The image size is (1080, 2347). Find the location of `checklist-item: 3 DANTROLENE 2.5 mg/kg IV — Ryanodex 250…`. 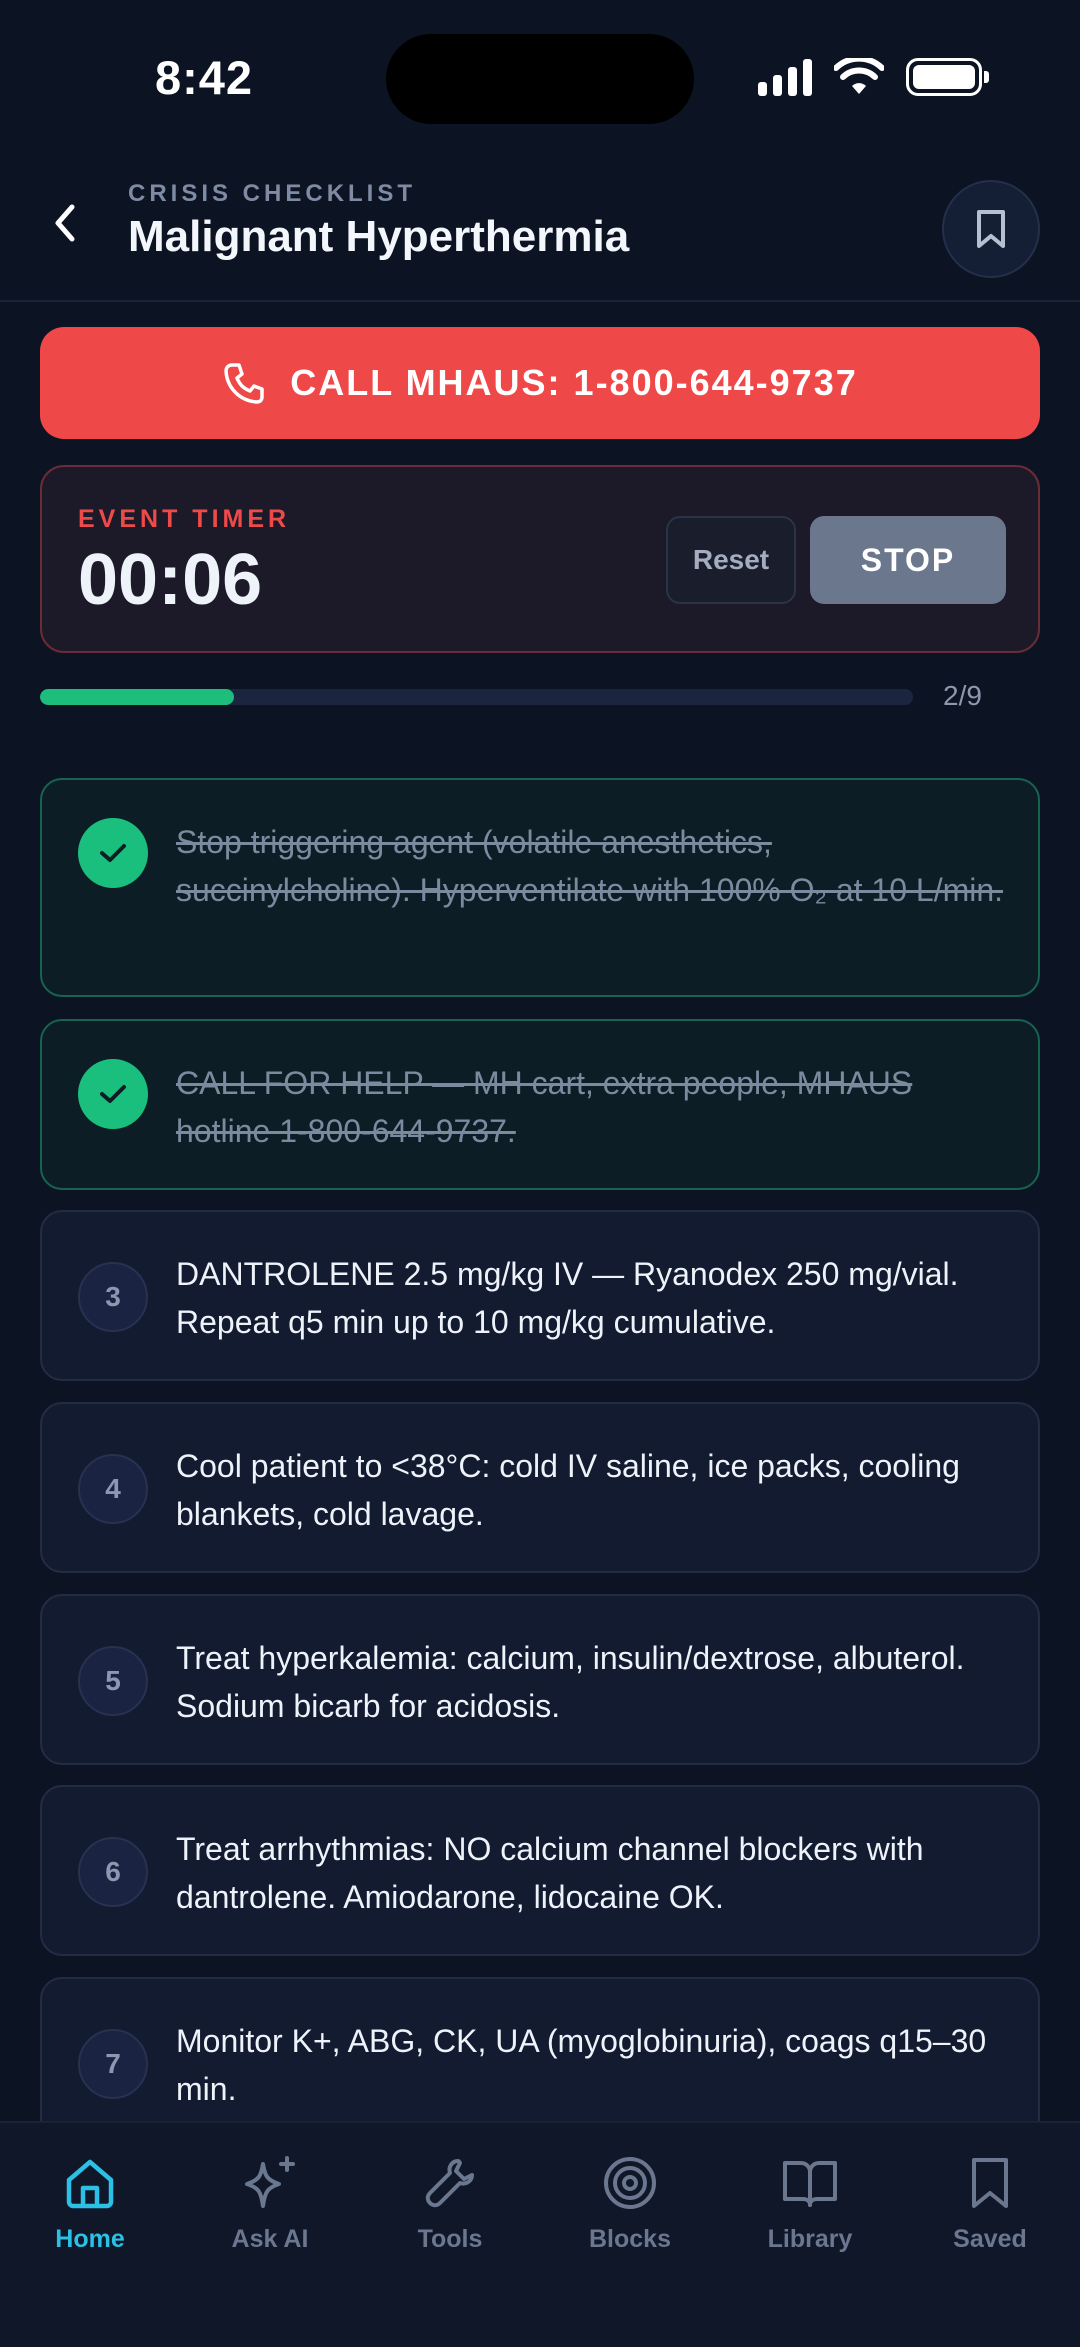

checklist-item: 3 DANTROLENE 2.5 mg/kg IV — Ryanodex 250… is located at coordinates (540, 1295).